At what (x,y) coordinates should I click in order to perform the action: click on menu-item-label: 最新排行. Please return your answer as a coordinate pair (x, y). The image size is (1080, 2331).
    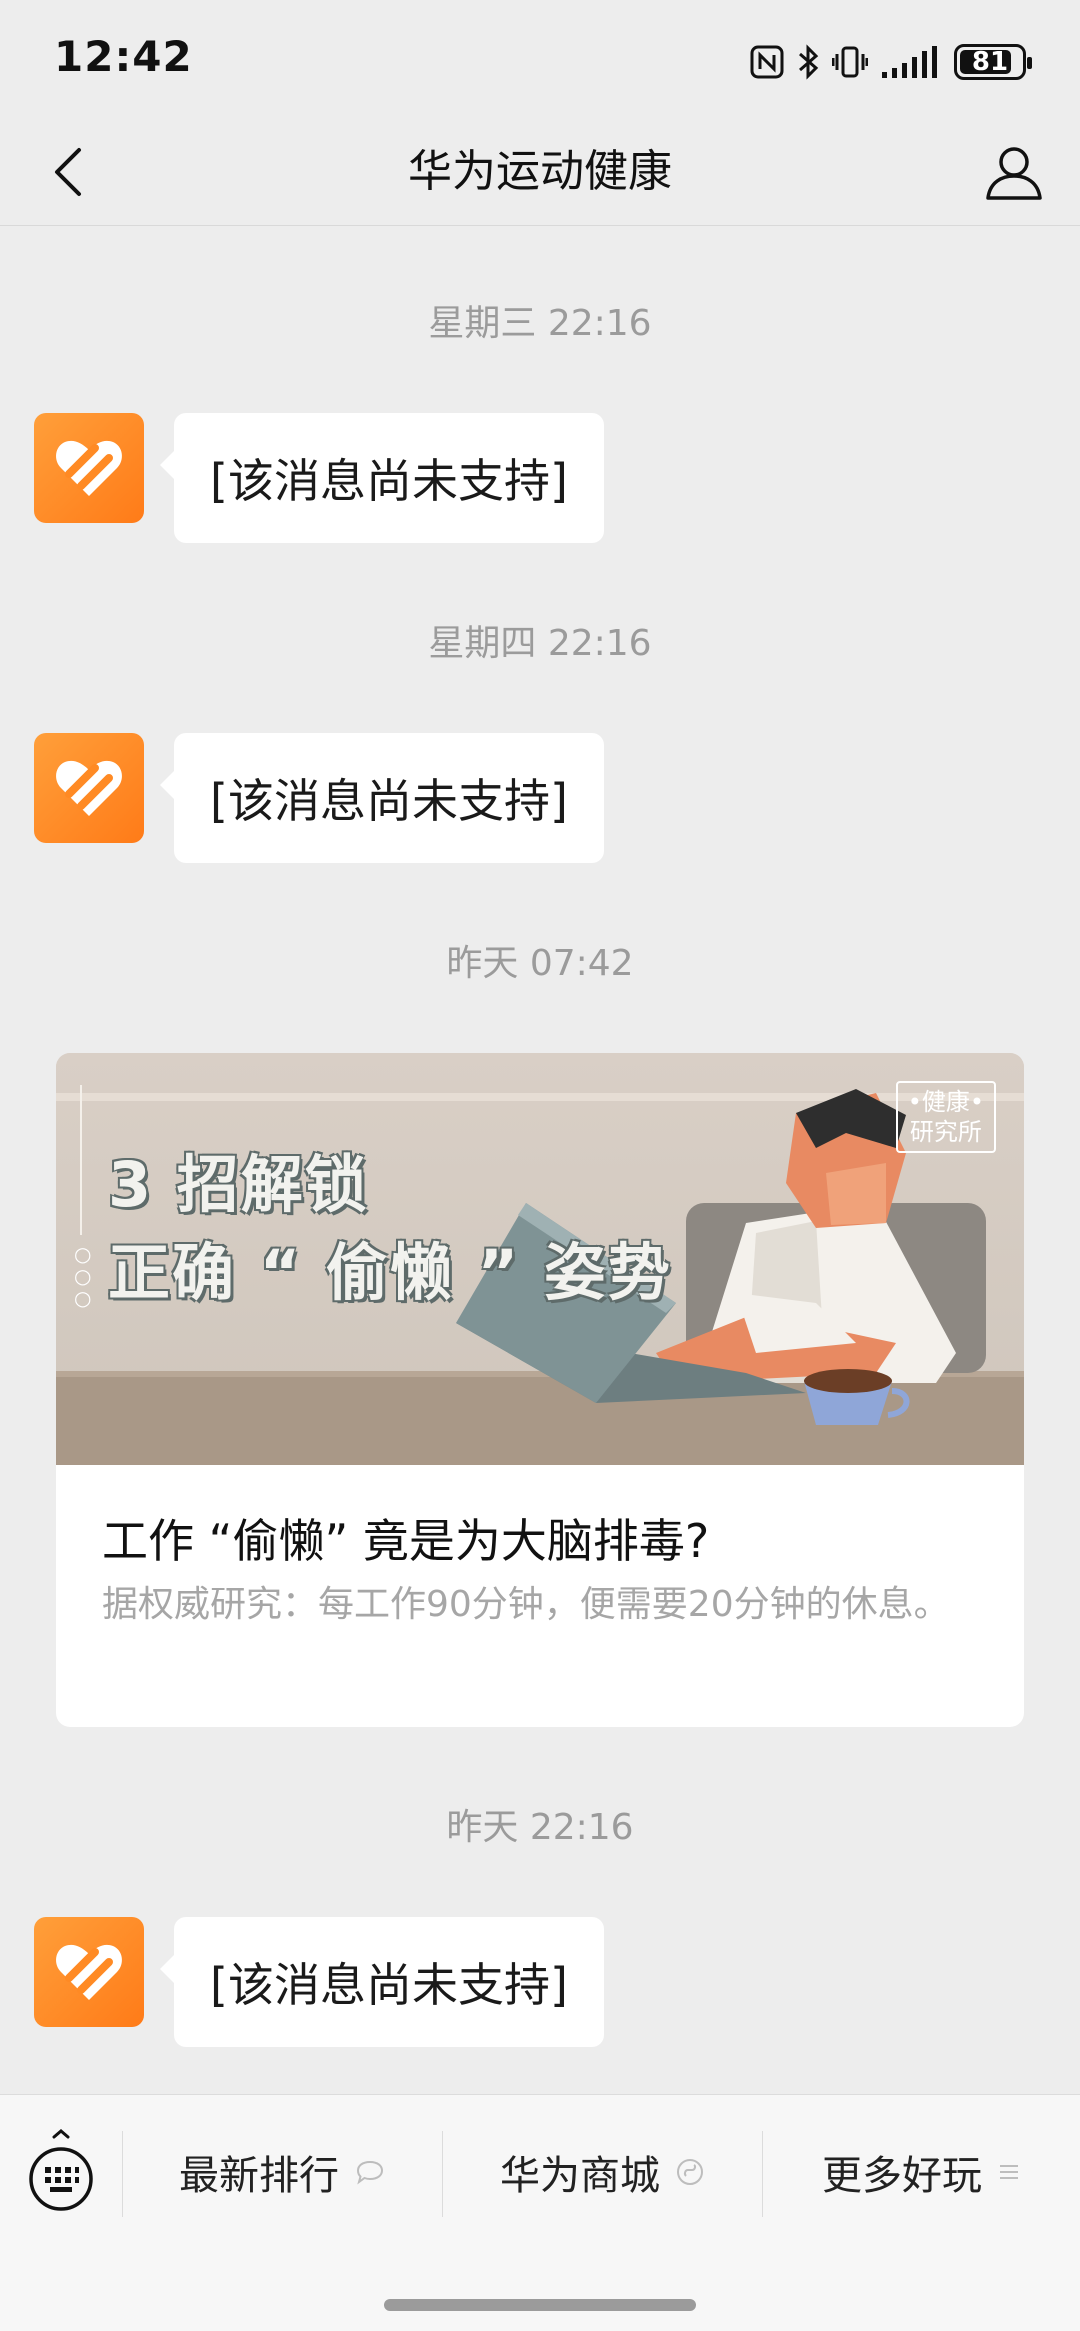
    Looking at the image, I should click on (259, 2176).